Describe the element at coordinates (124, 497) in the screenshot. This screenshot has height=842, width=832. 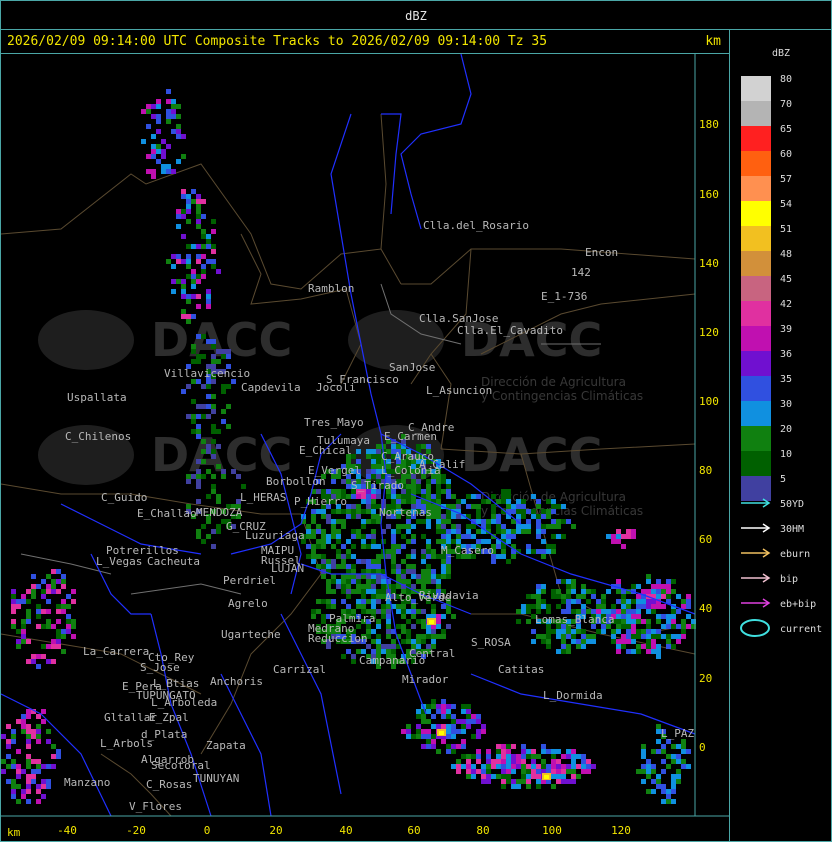
I see `place-label: C_Guido` at that location.